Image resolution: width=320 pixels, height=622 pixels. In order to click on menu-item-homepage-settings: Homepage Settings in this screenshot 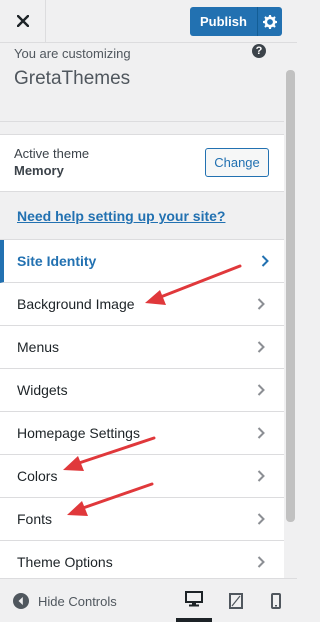, I will do `click(142, 433)`.